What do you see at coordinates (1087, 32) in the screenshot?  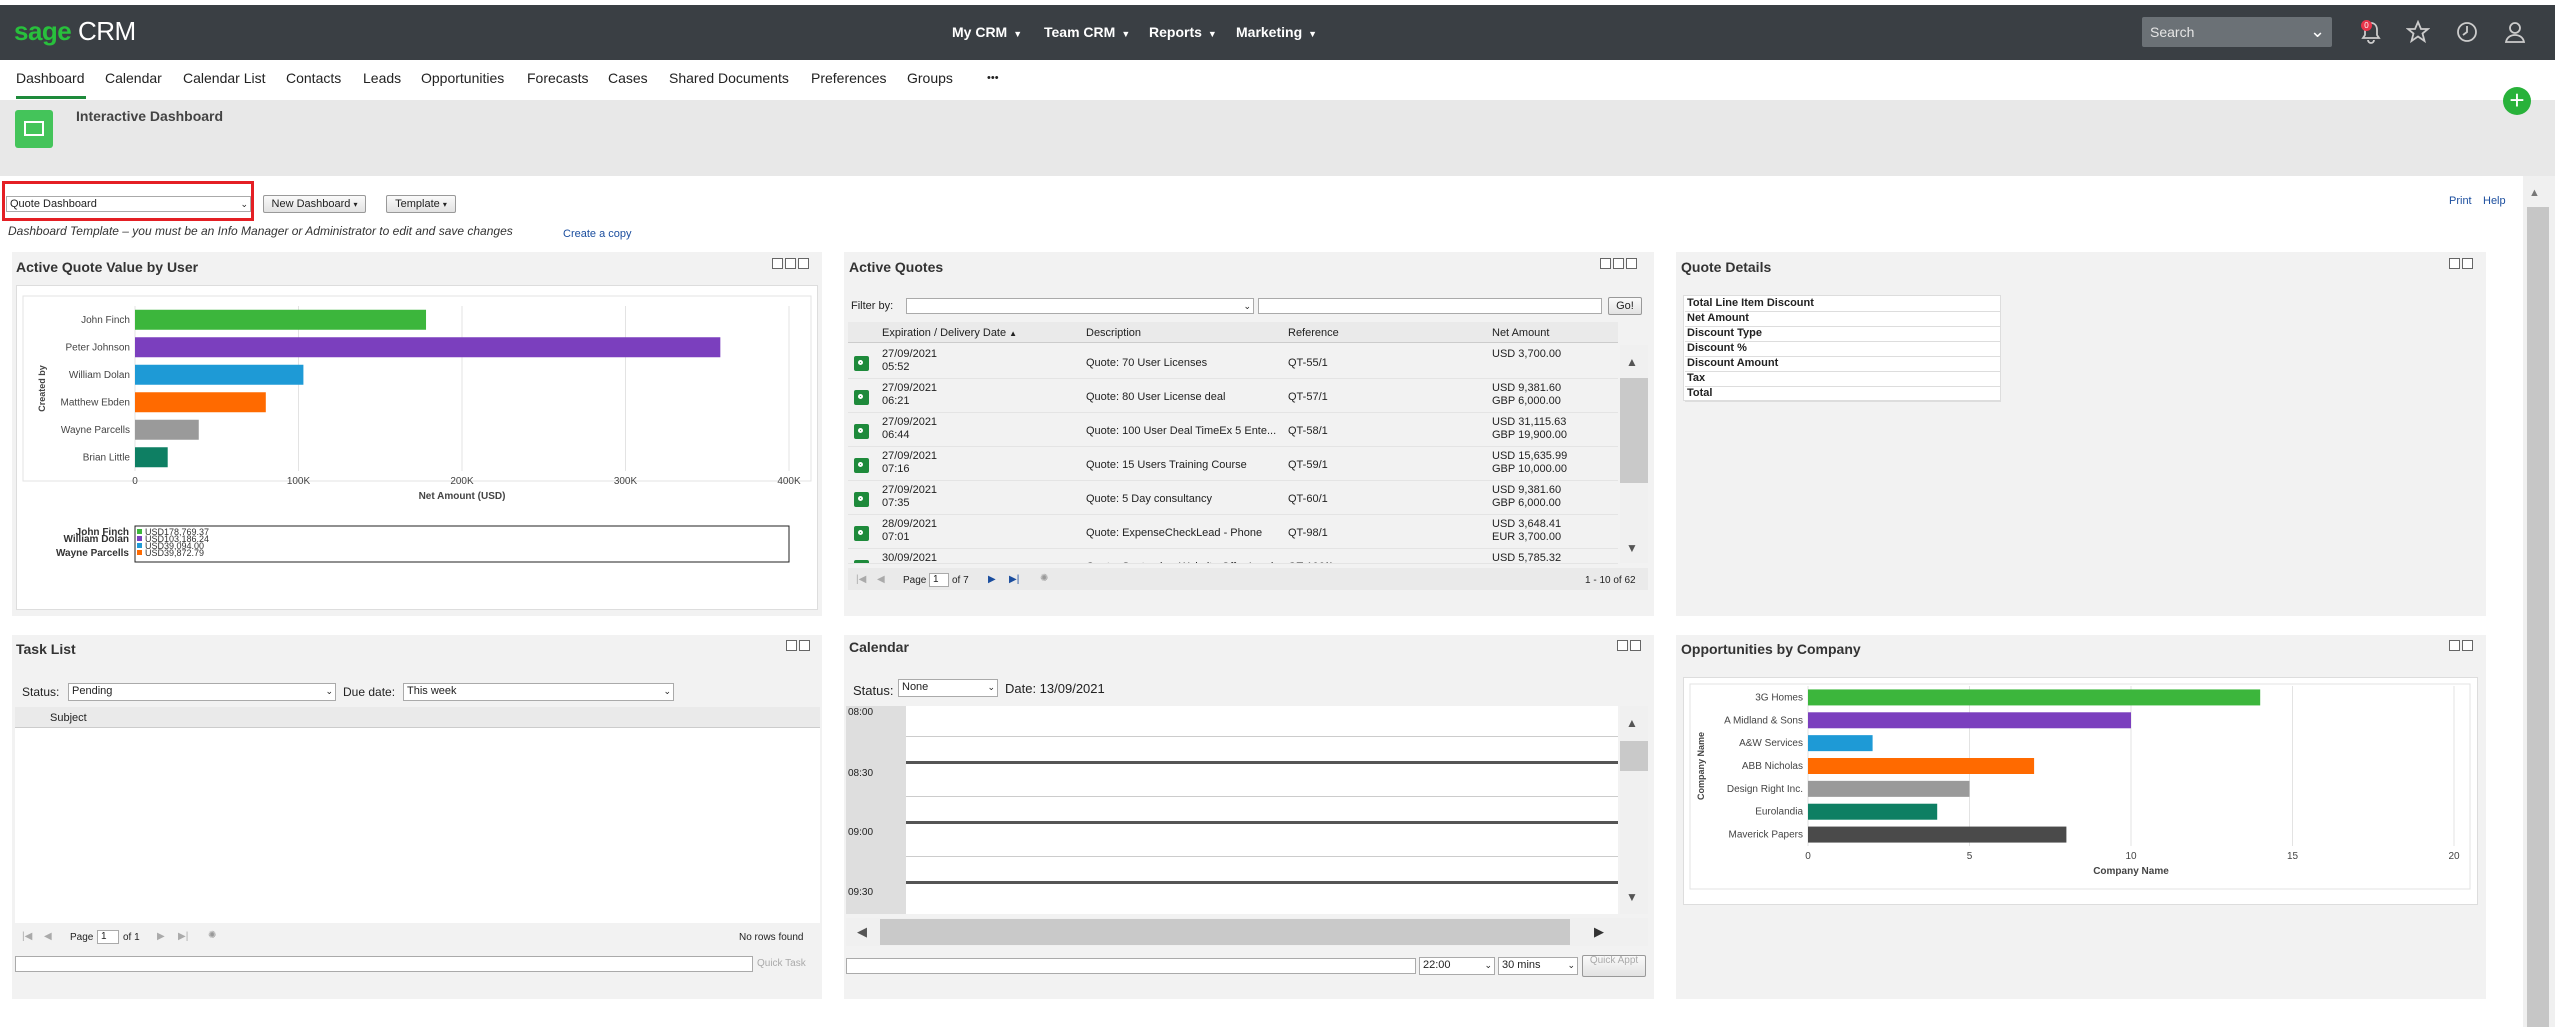 I see `topnav-team-crm: Team CRM ▼` at bounding box center [1087, 32].